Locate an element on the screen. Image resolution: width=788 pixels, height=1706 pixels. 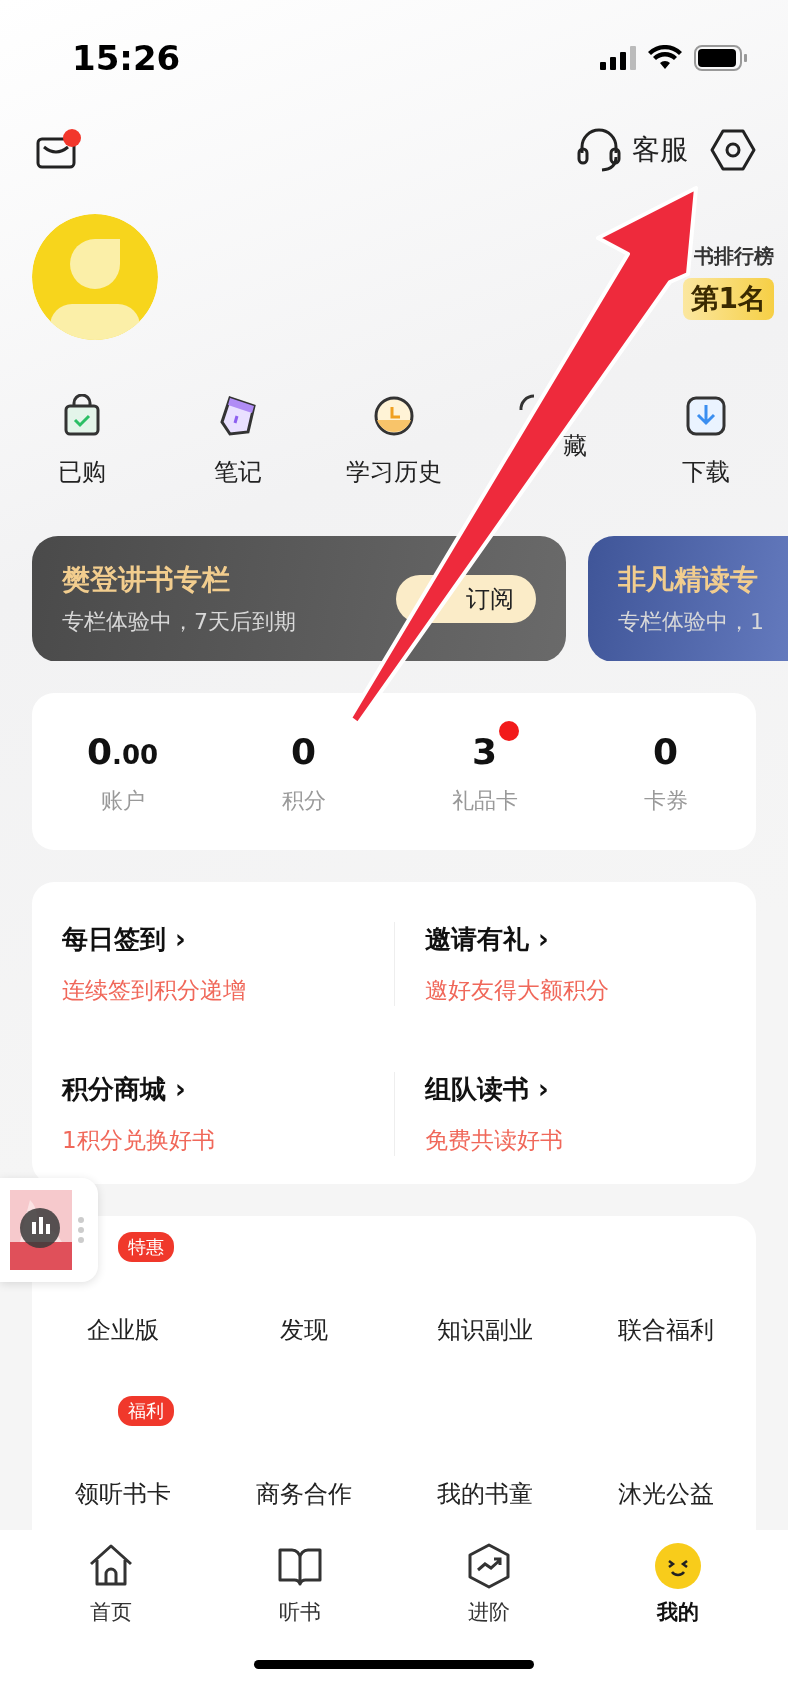
tab-label: 进阶 is located at coordinates (488, 1612).